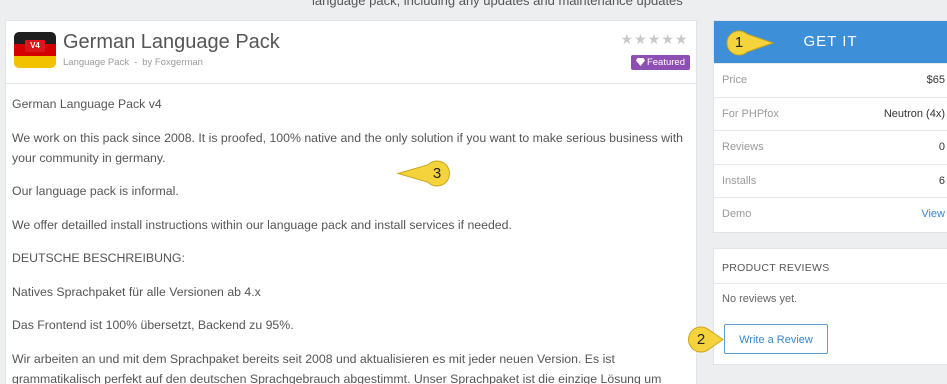  I want to click on german-flag-icon: V4, so click(35, 50).